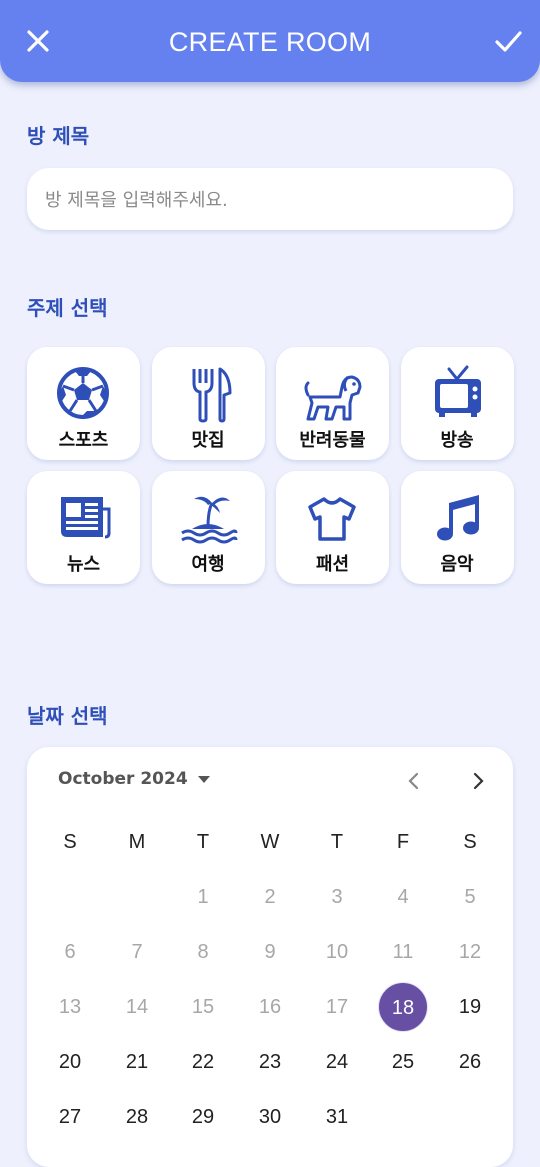  What do you see at coordinates (270, 897) in the screenshot?
I see `calendar-day: 2` at bounding box center [270, 897].